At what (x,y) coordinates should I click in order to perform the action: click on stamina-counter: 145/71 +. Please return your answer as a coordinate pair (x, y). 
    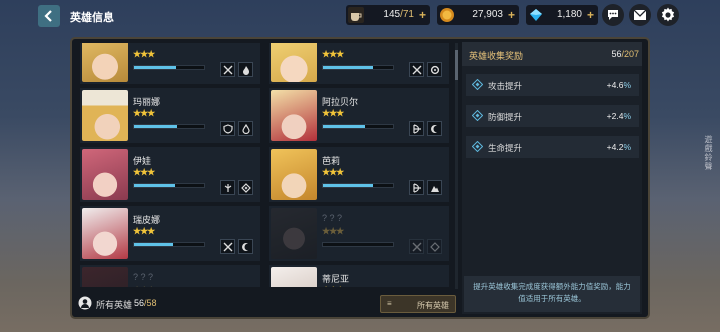
    Looking at the image, I should click on (388, 15).